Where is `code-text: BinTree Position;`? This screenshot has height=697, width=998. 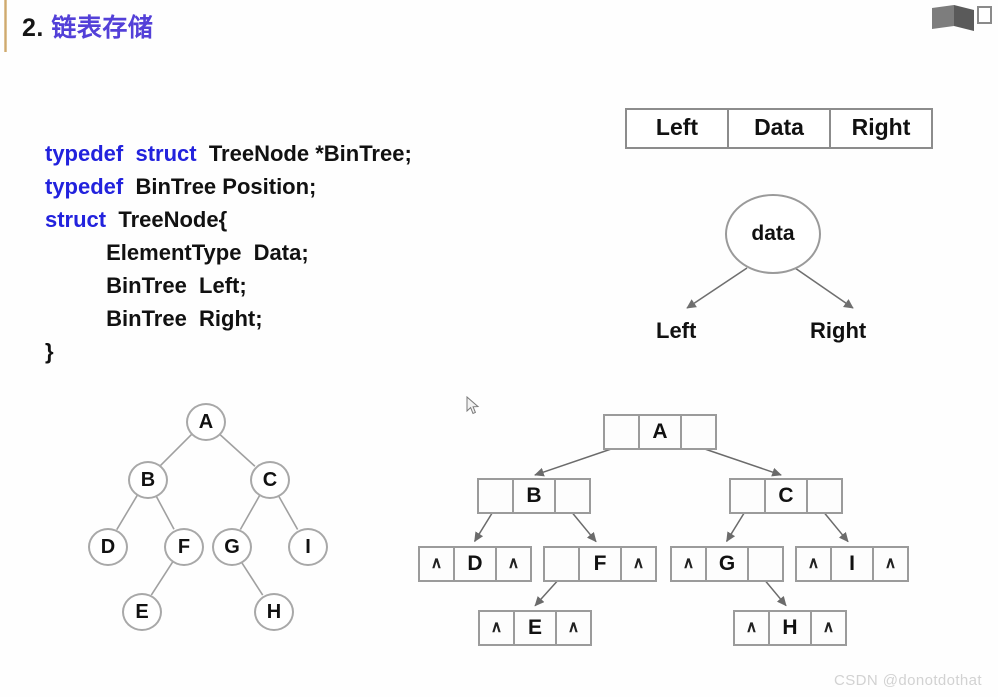
code-text: BinTree Position; is located at coordinates (220, 186).